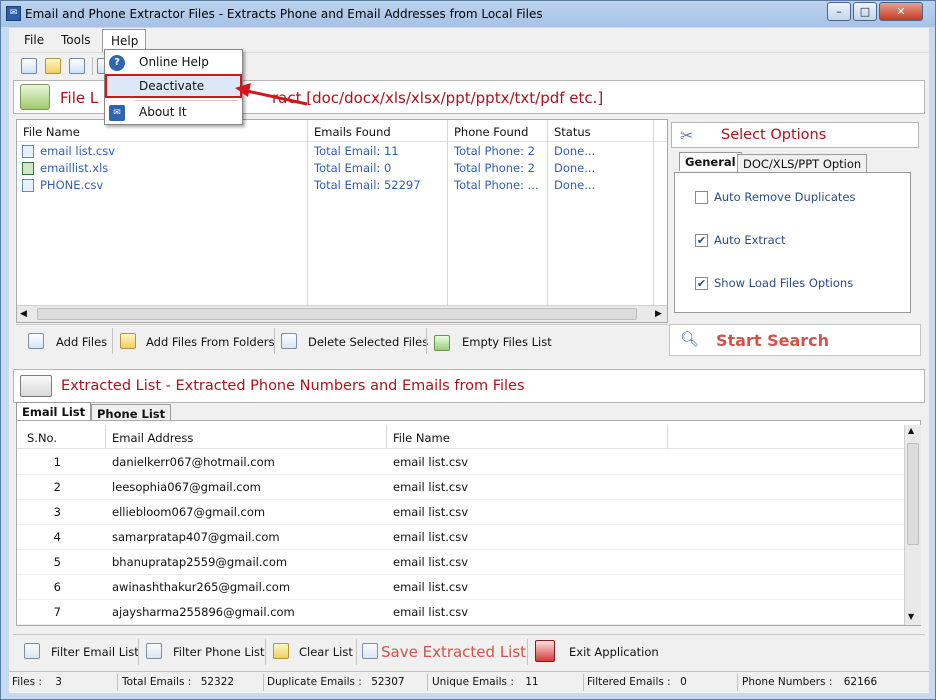 This screenshot has width=936, height=700. I want to click on row-sno: 3, so click(57, 512).